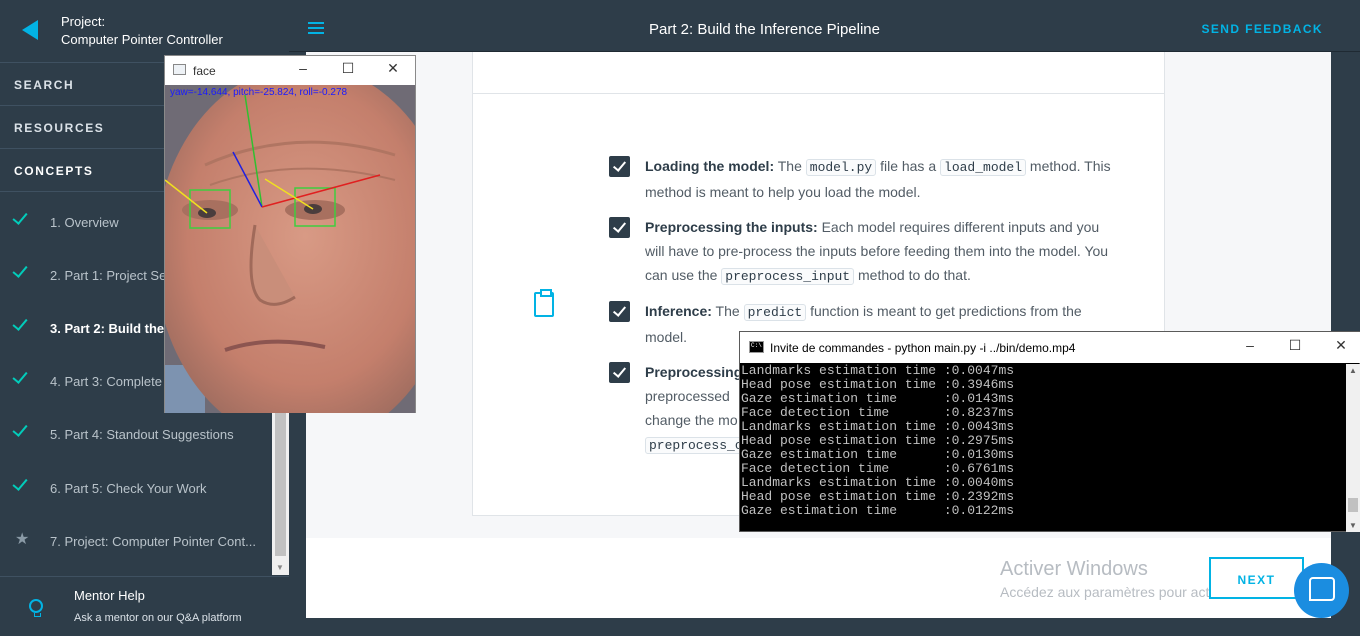 The image size is (1360, 636). What do you see at coordinates (128, 488) in the screenshot?
I see `sidebar-item-label: 6. Part 5: Check Your Work` at bounding box center [128, 488].